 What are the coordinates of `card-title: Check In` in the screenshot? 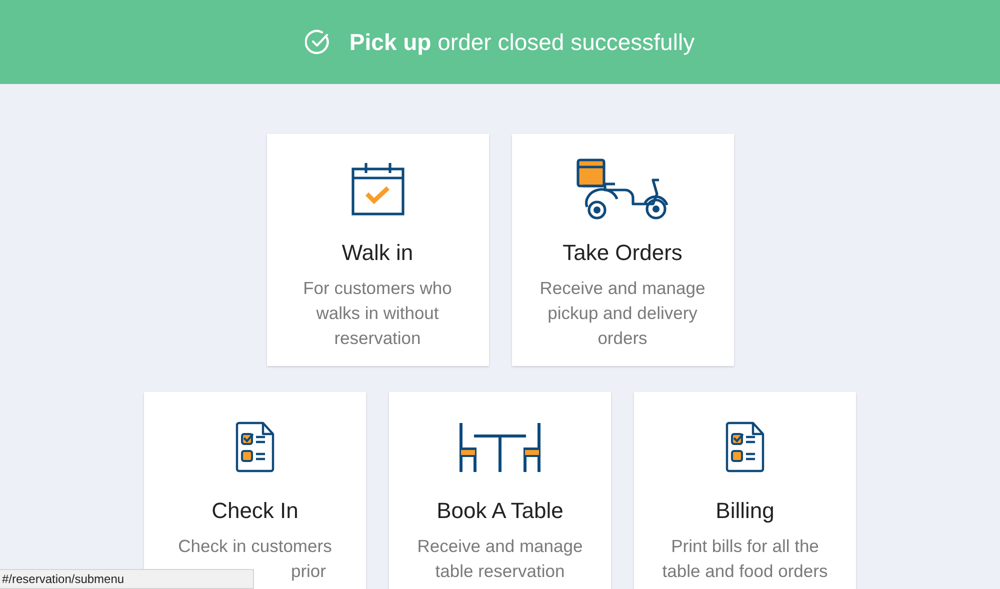 It's located at (255, 511).